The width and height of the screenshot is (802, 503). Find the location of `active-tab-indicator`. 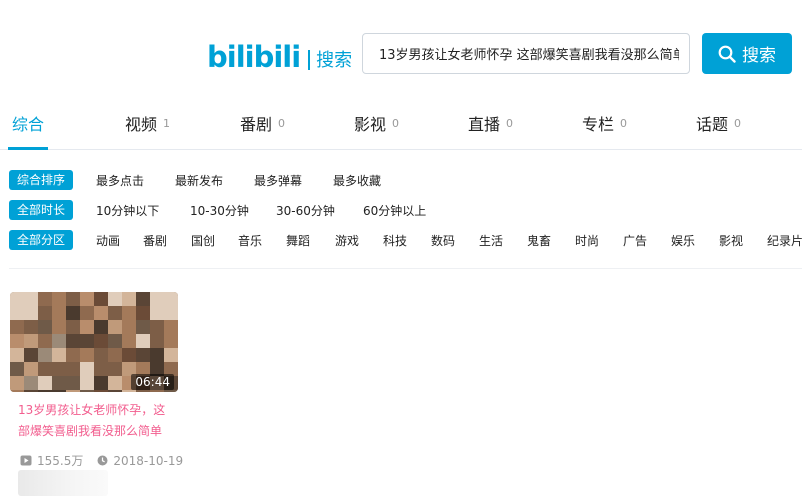

active-tab-indicator is located at coordinates (28, 148).